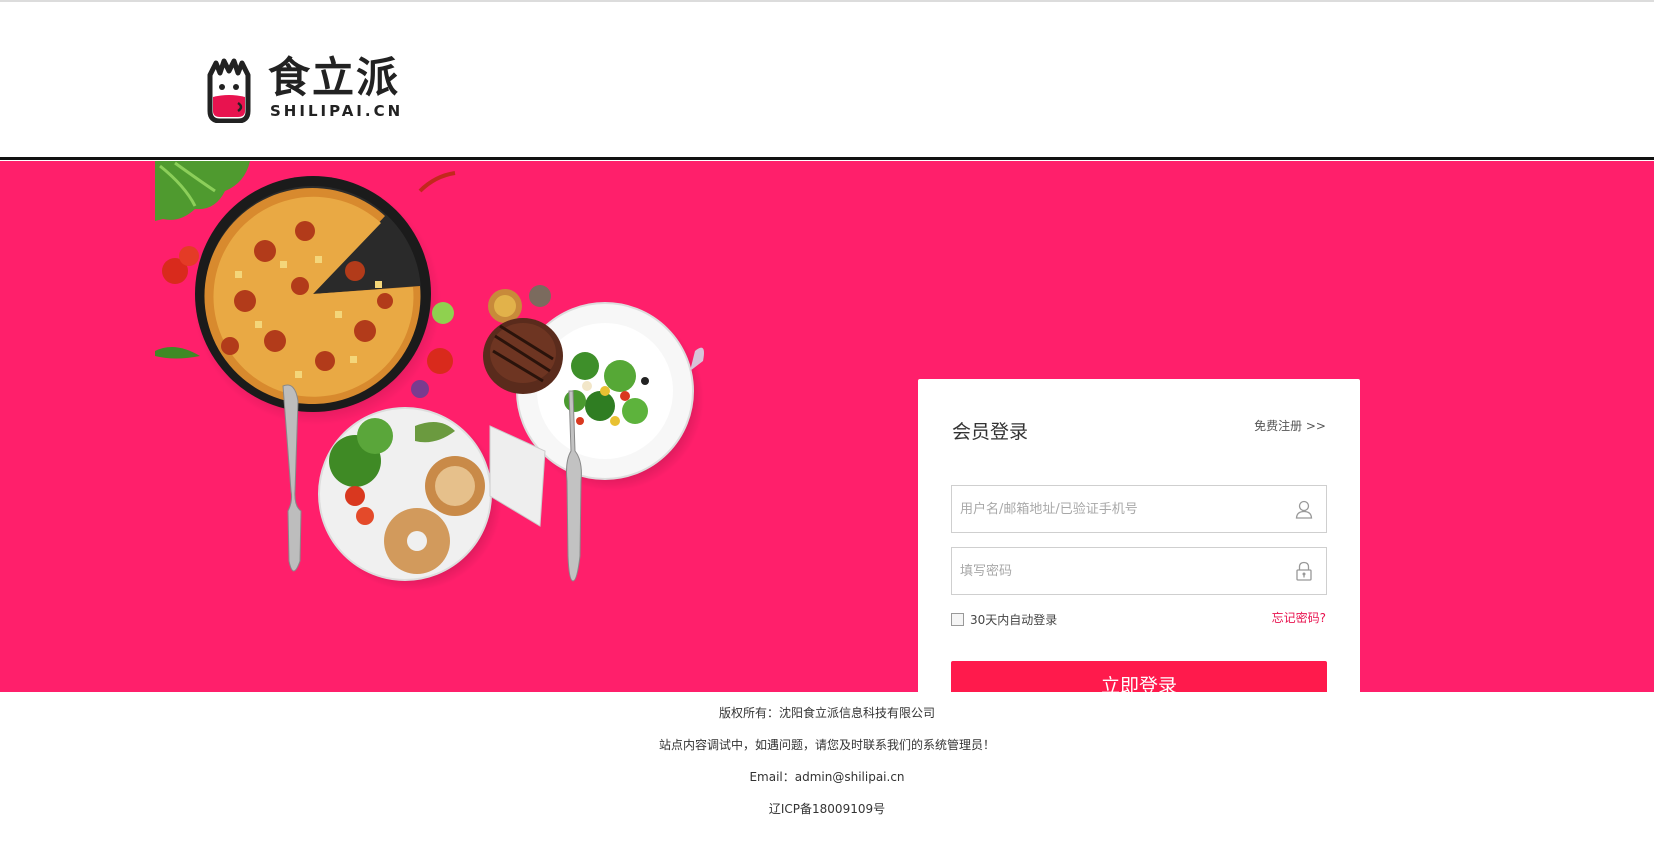 This screenshot has width=1654, height=855. What do you see at coordinates (1112, 509) in the screenshot?
I see `username-input` at bounding box center [1112, 509].